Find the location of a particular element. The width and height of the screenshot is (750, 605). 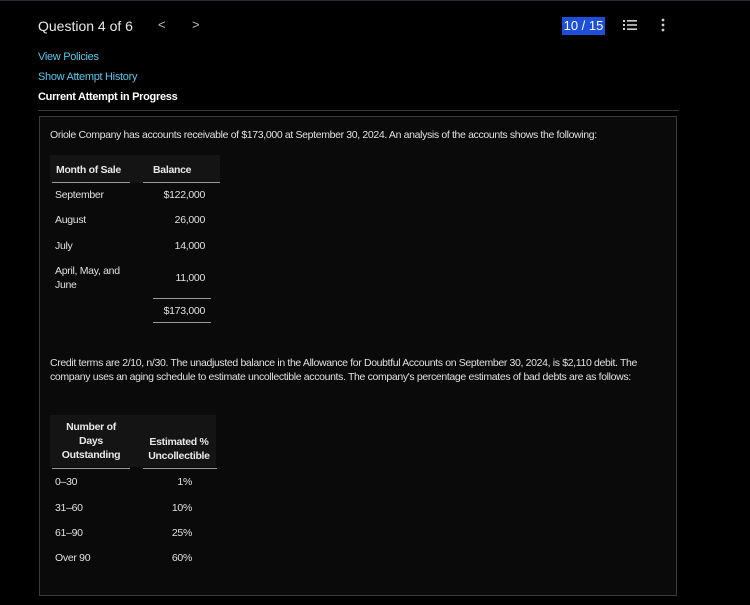

table2-days-cell: 61–90 is located at coordinates (69, 533).